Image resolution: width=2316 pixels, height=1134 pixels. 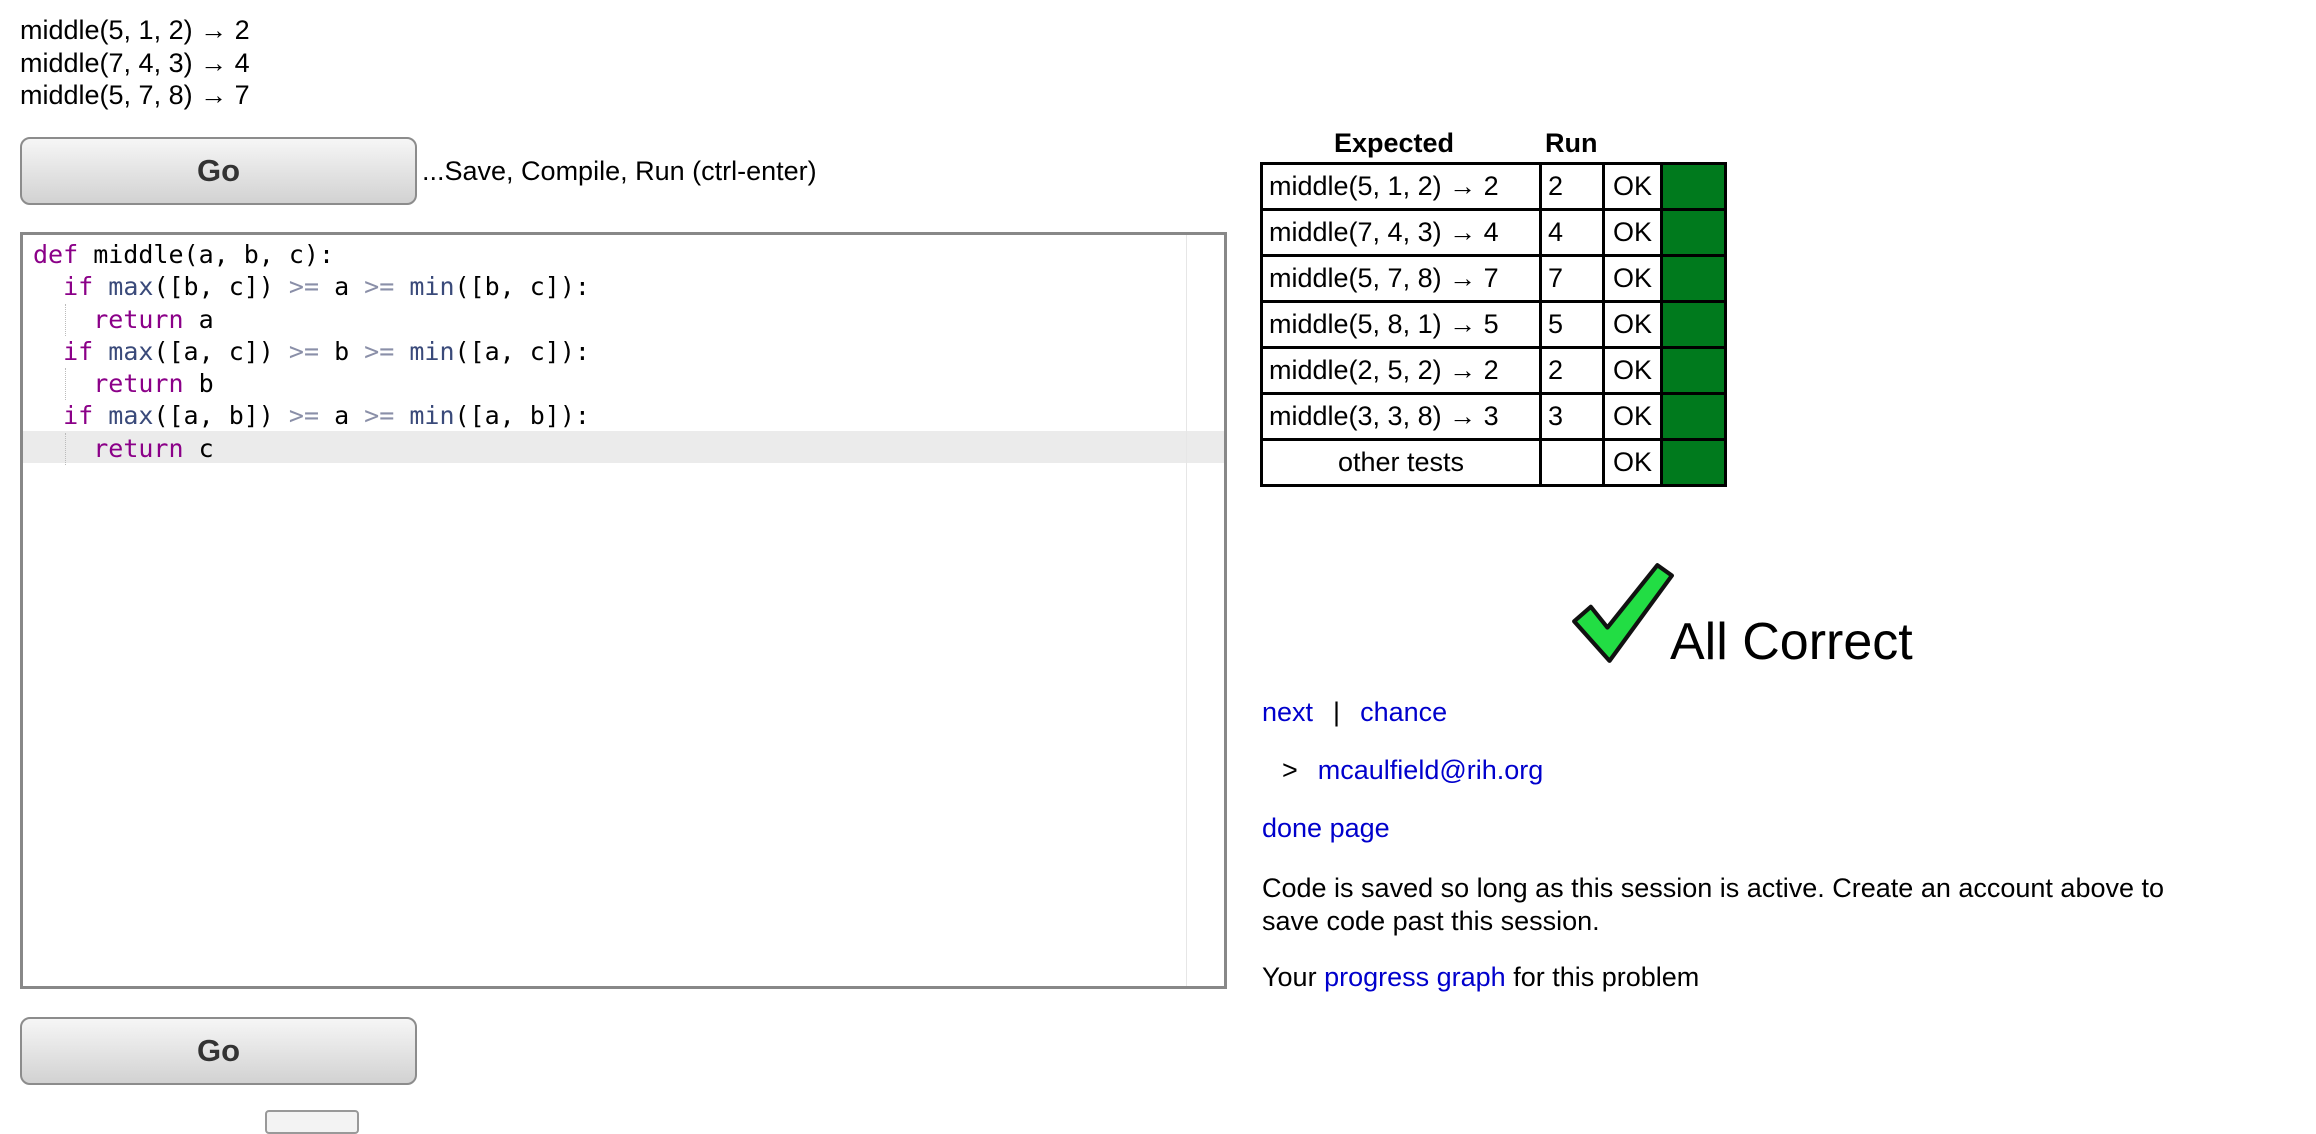 I want to click on table-row: middle(7, 4, 3) → 4 4 OK, so click(x=1493, y=232).